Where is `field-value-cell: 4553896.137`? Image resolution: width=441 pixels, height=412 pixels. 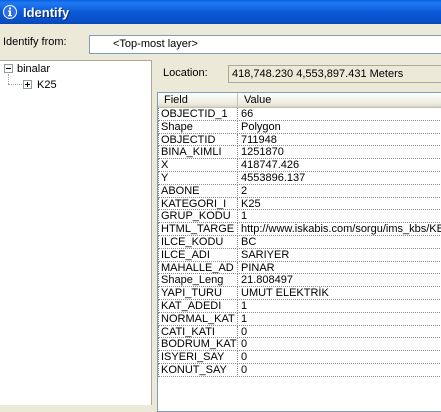
field-value-cell: 4553896.137 is located at coordinates (341, 178).